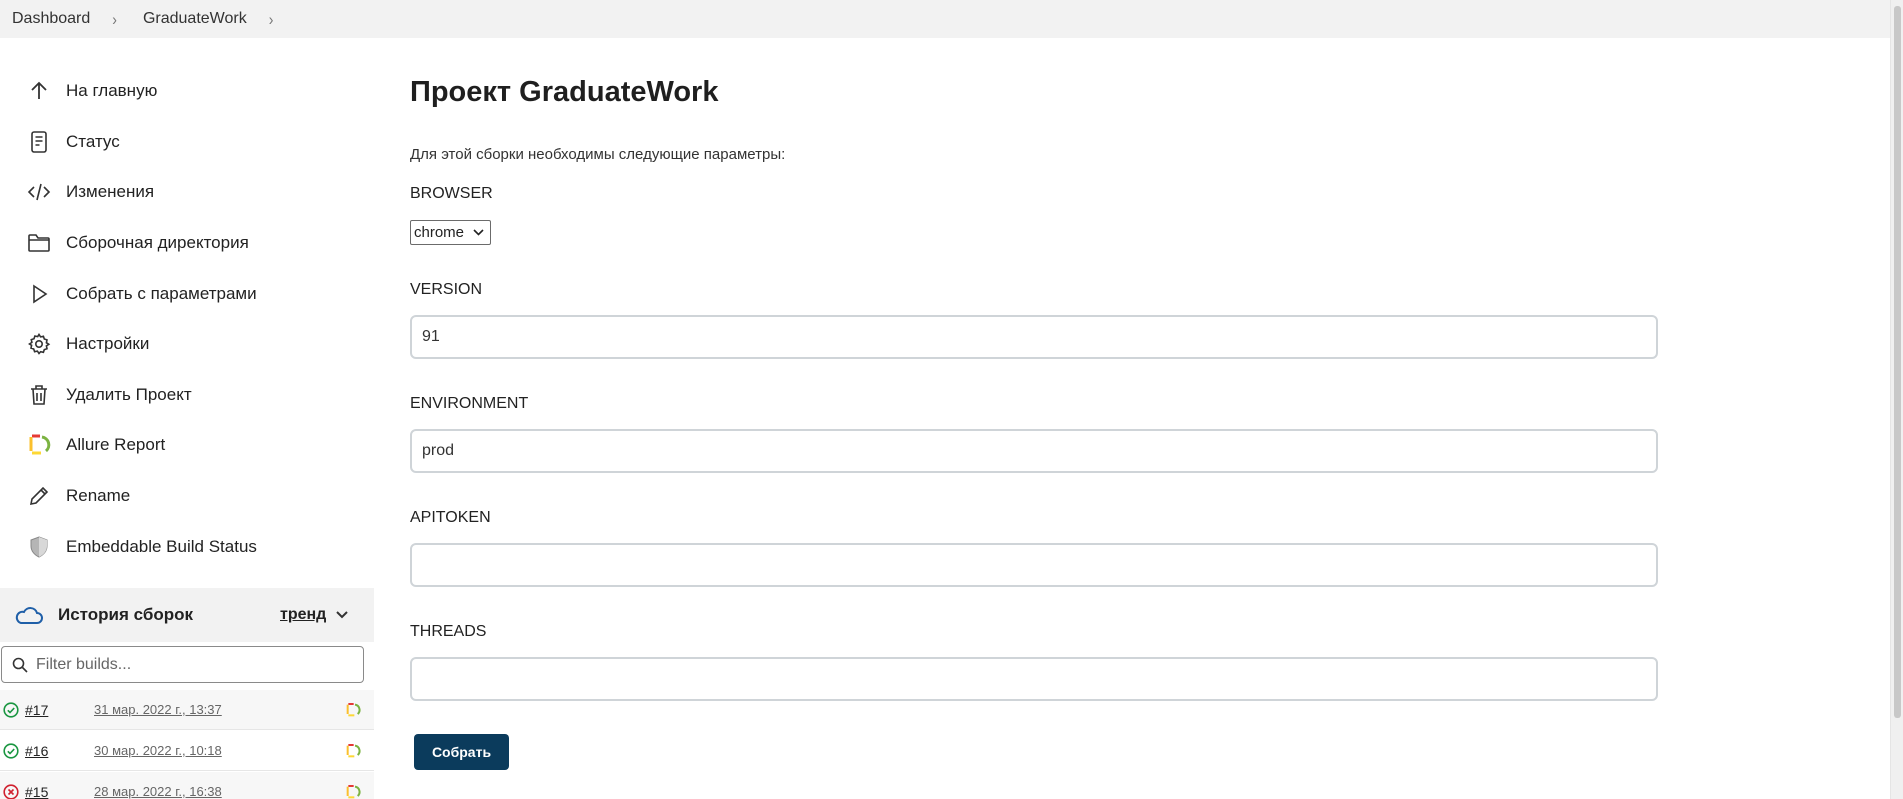  Describe the element at coordinates (158, 709) in the screenshot. I see `build-date-link: 31 мар. 2022 г., 13:37` at that location.